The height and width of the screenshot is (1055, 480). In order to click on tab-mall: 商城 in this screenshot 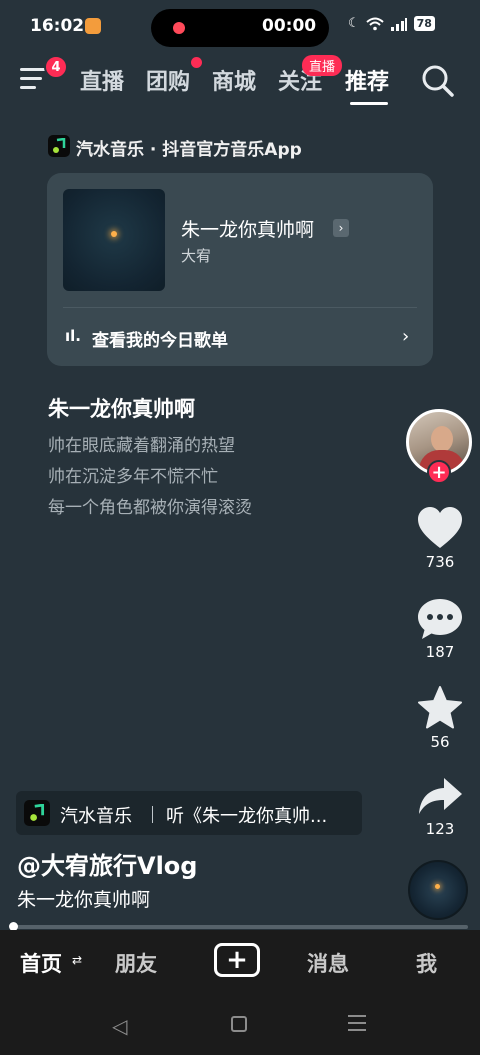, I will do `click(234, 80)`.